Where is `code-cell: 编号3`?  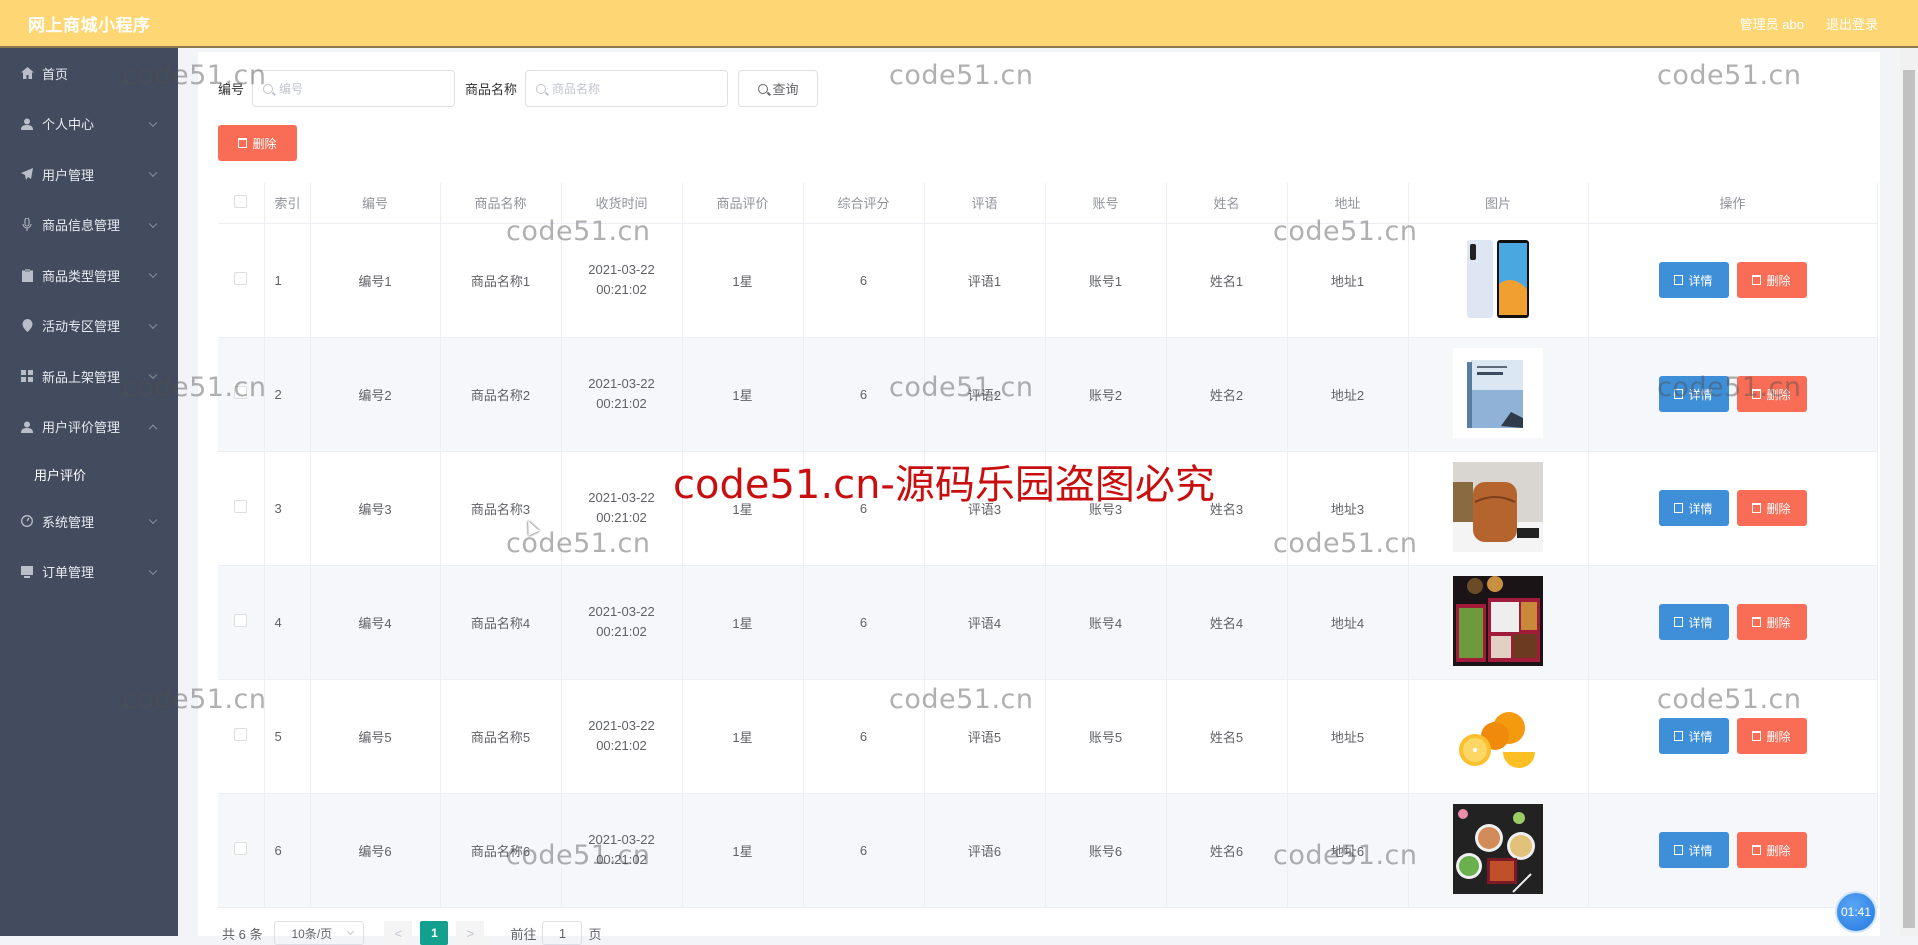
code-cell: 编号3 is located at coordinates (375, 508).